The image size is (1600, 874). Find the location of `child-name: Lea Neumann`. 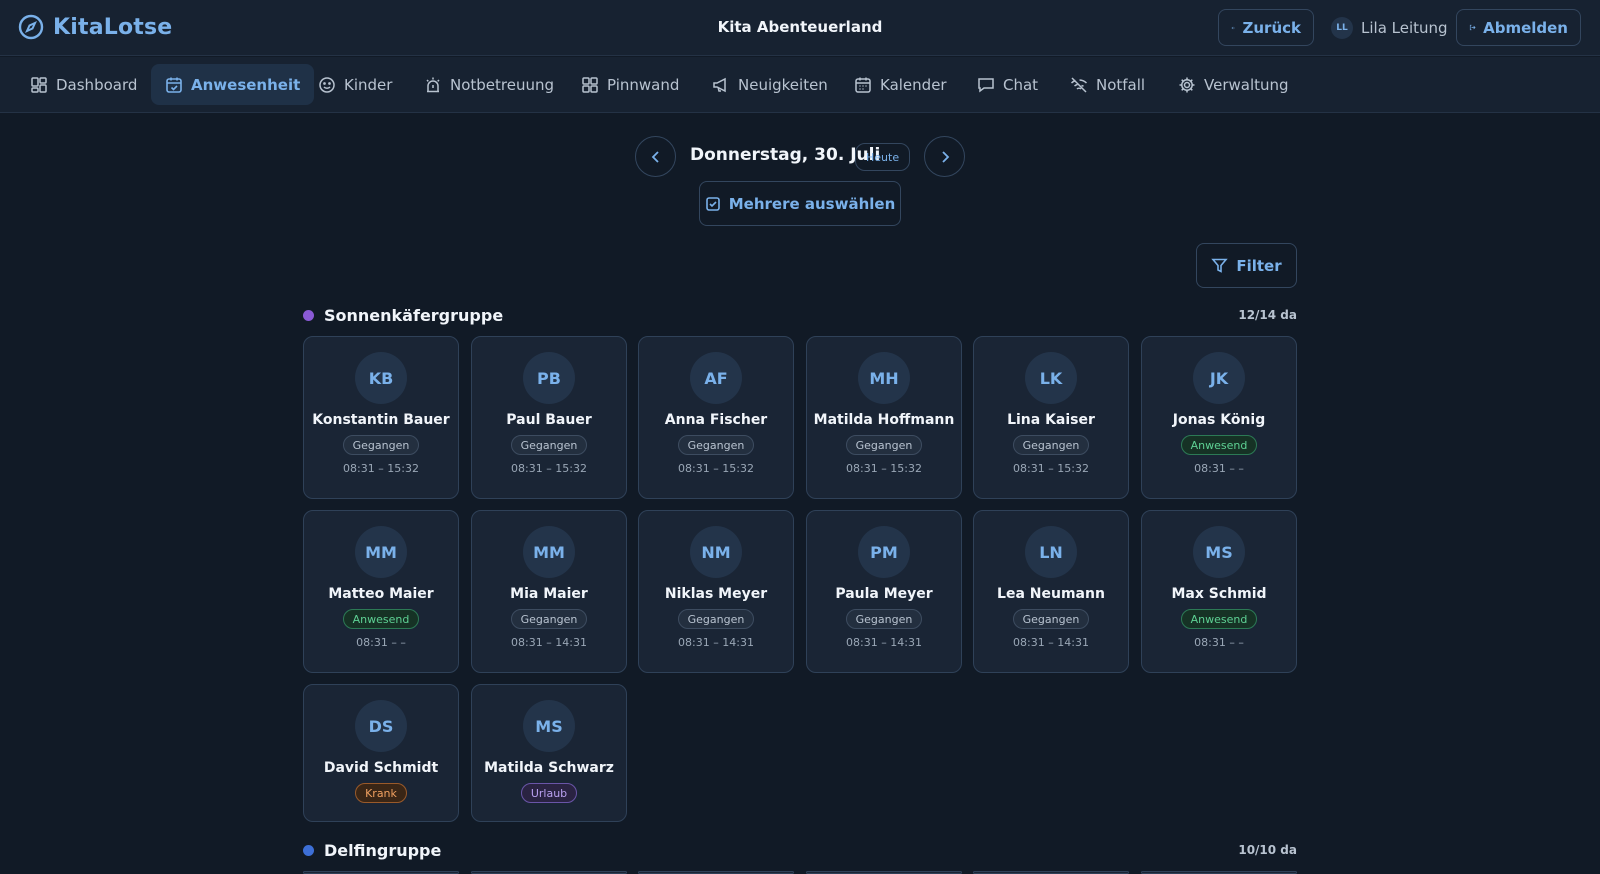

child-name: Lea Neumann is located at coordinates (1051, 594).